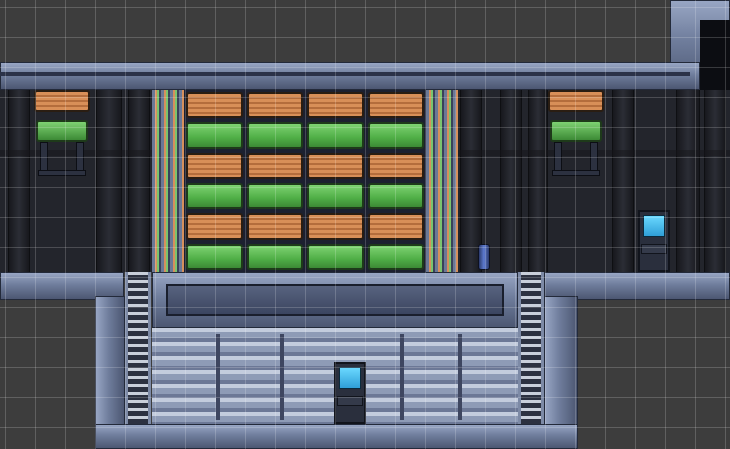 Image resolution: width=730 pixels, height=449 pixels. Describe the element at coordinates (138, 348) in the screenshot. I see `ladder-left` at that location.